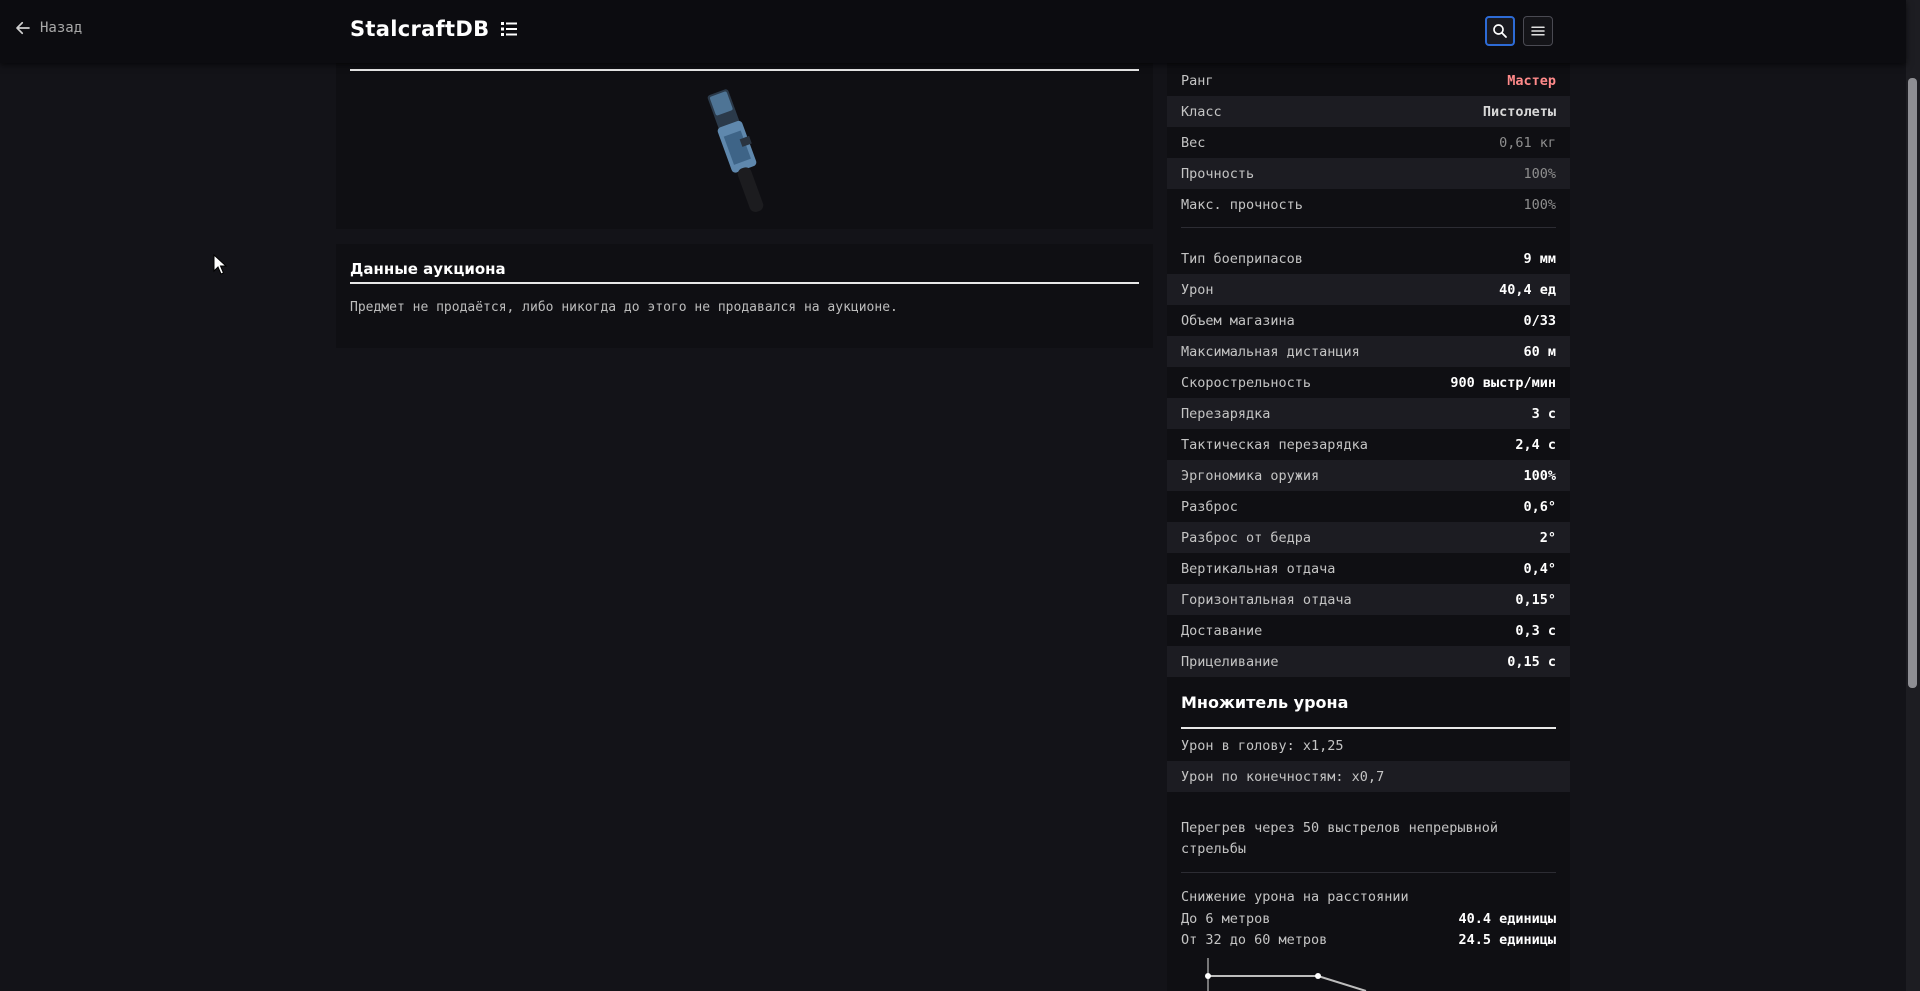  What do you see at coordinates (1543, 413) in the screenshot?
I see `stat-value: 3 с` at bounding box center [1543, 413].